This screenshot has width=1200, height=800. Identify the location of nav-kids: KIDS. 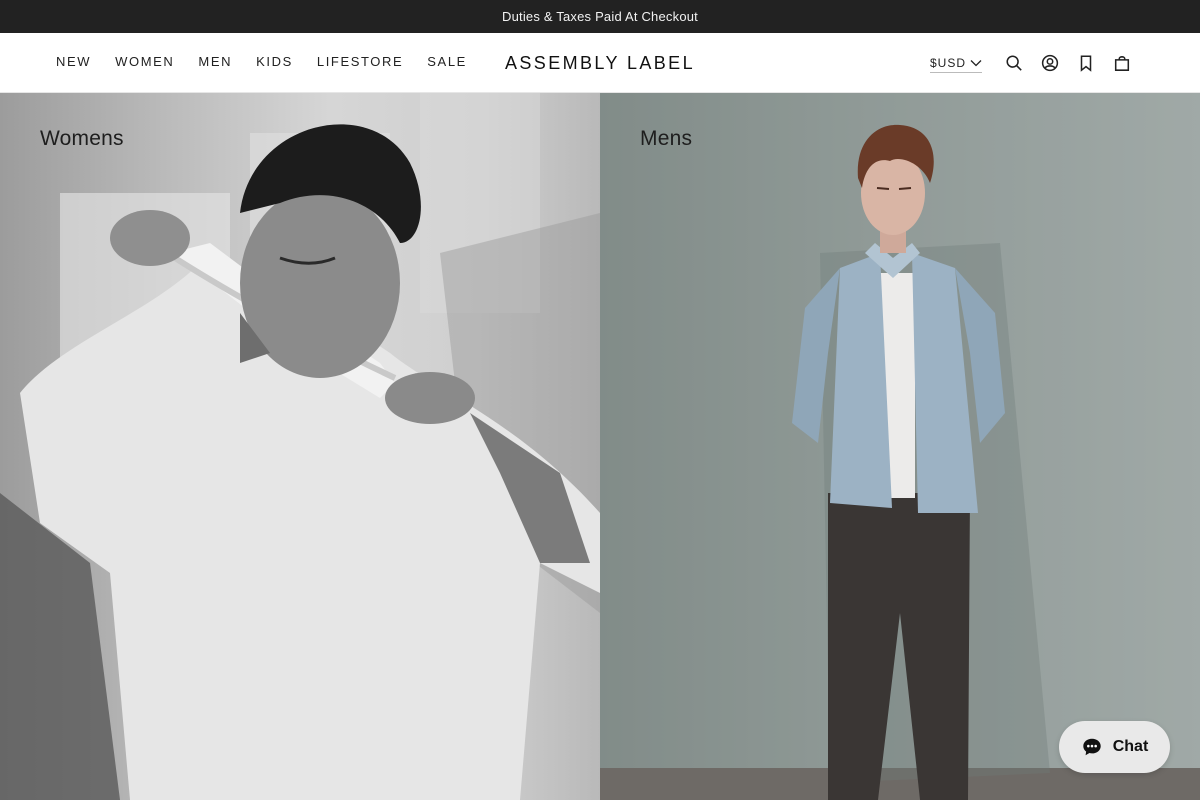
(274, 62).